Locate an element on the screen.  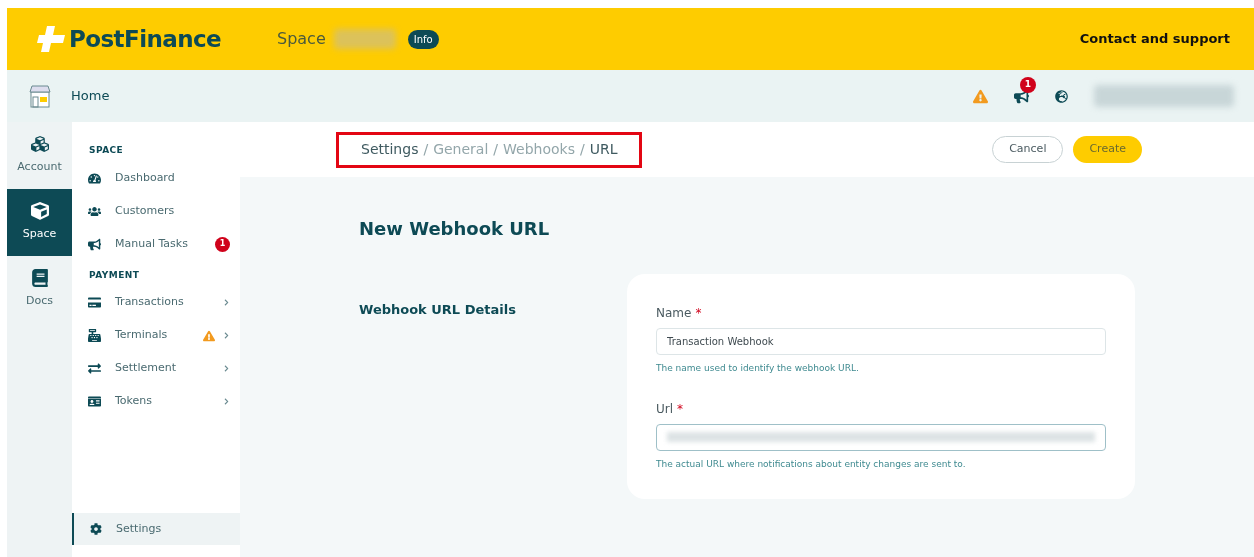
text-input: Transaction Webhook is located at coordinates (881, 341).